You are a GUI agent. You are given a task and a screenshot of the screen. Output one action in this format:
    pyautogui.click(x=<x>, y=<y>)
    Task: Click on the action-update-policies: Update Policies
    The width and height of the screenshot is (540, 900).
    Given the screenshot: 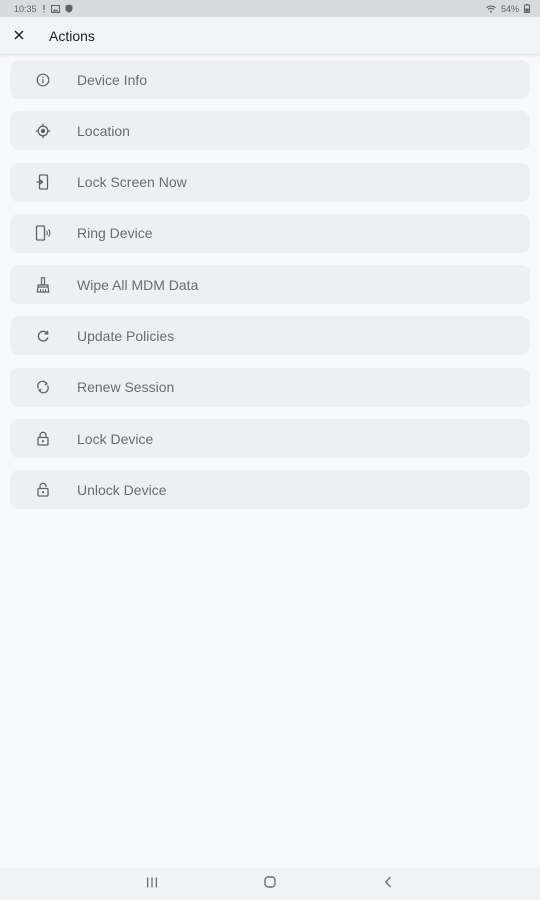 What is the action you would take?
    pyautogui.click(x=270, y=336)
    